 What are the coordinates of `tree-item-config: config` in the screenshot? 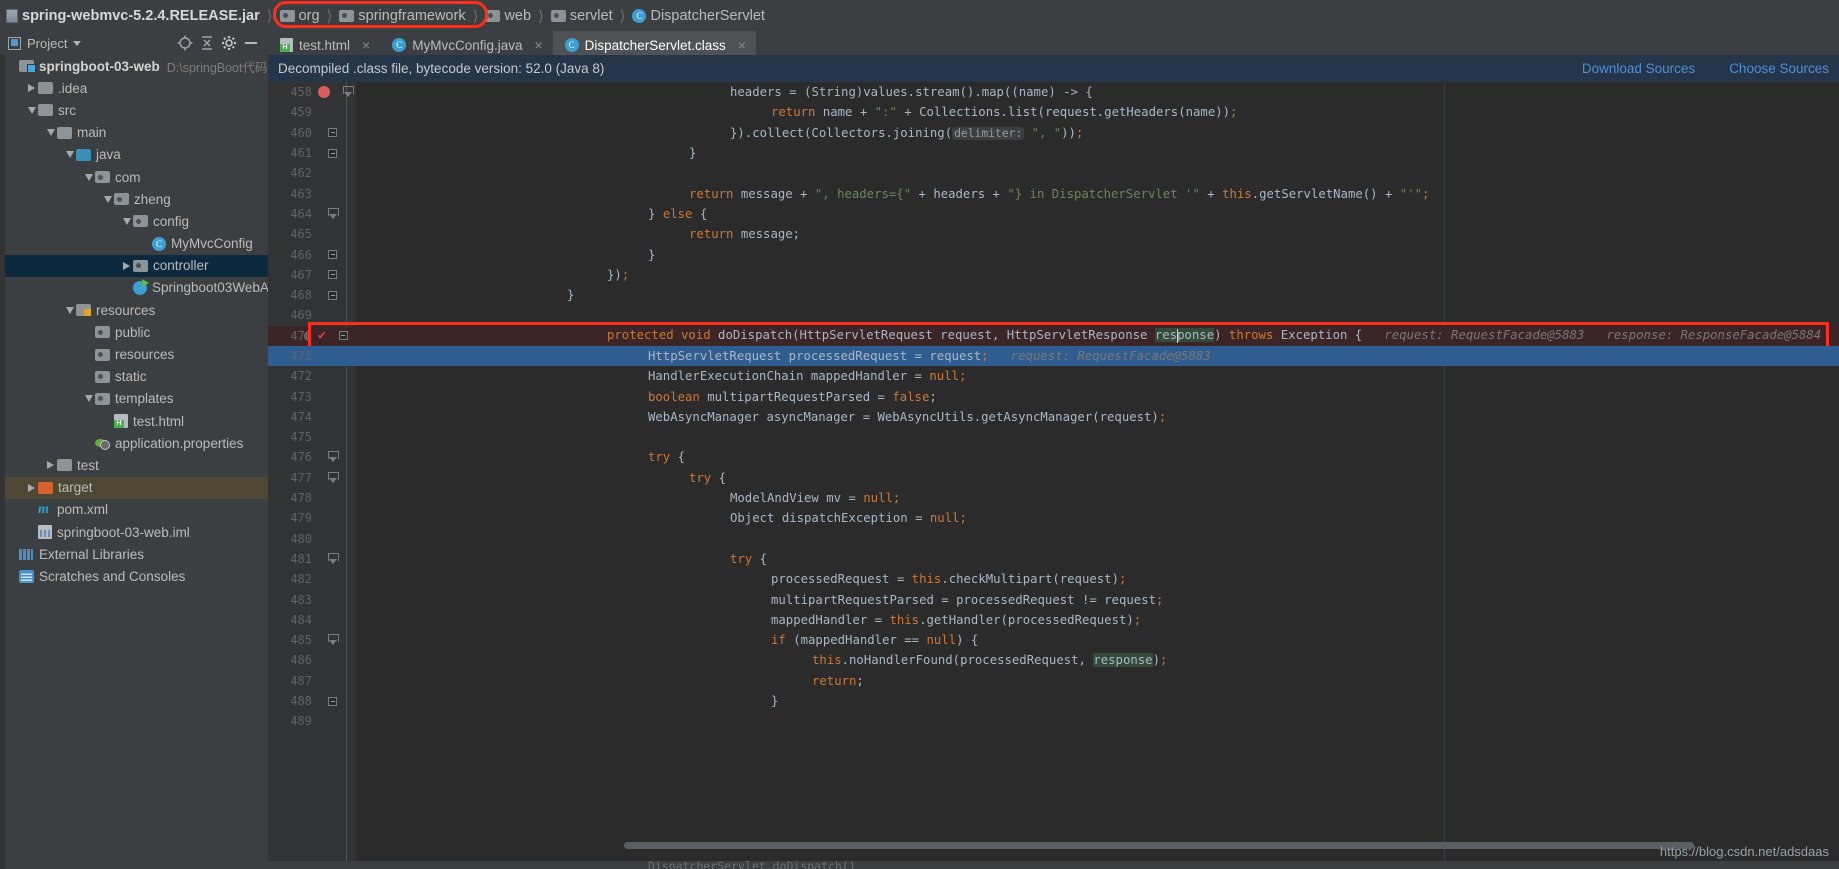 It's located at (134, 221).